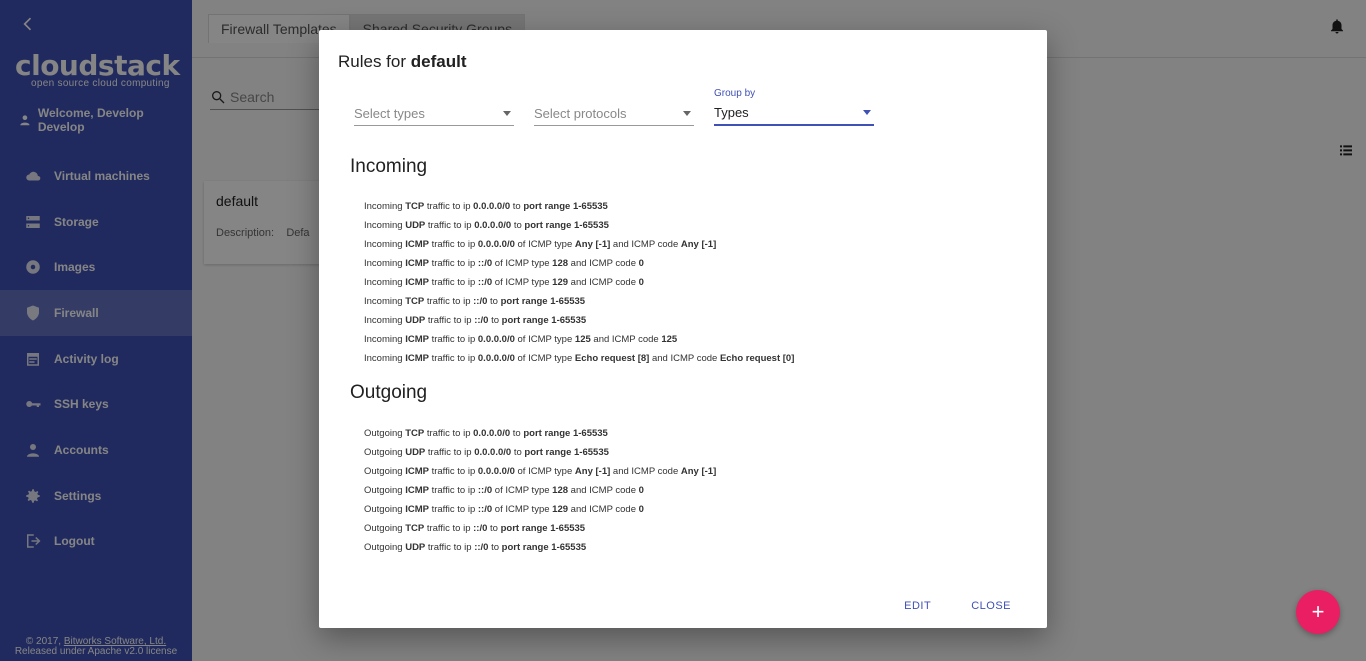 Image resolution: width=1366 pixels, height=661 pixels. Describe the element at coordinates (991, 606) in the screenshot. I see `close-button: CLOSE` at that location.